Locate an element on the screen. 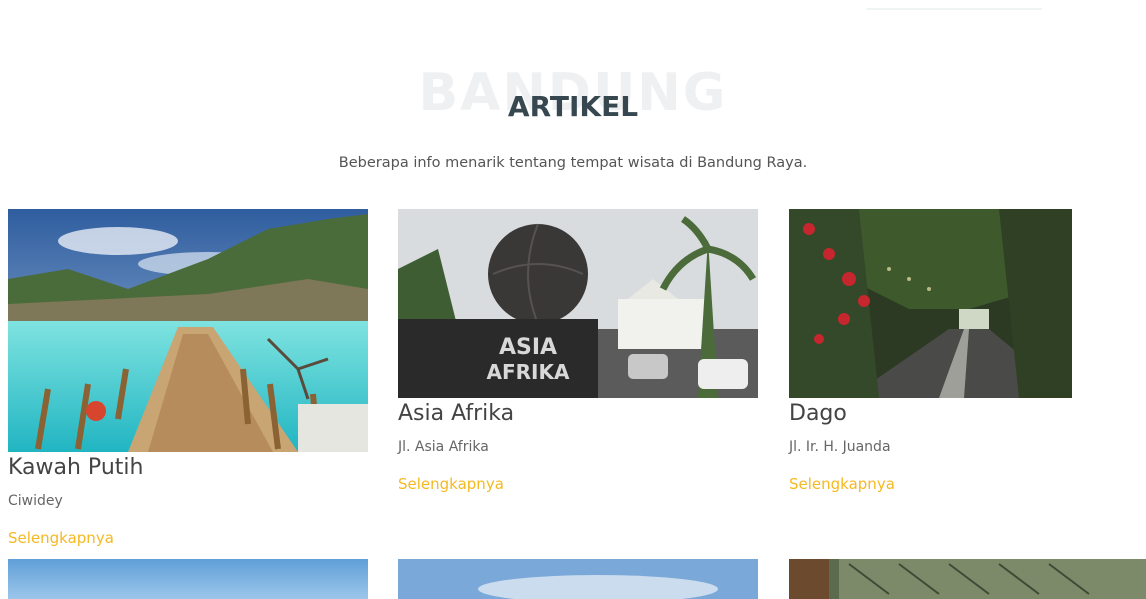 The height and width of the screenshot is (599, 1146). article-image-kawah-putih is located at coordinates (188, 330).